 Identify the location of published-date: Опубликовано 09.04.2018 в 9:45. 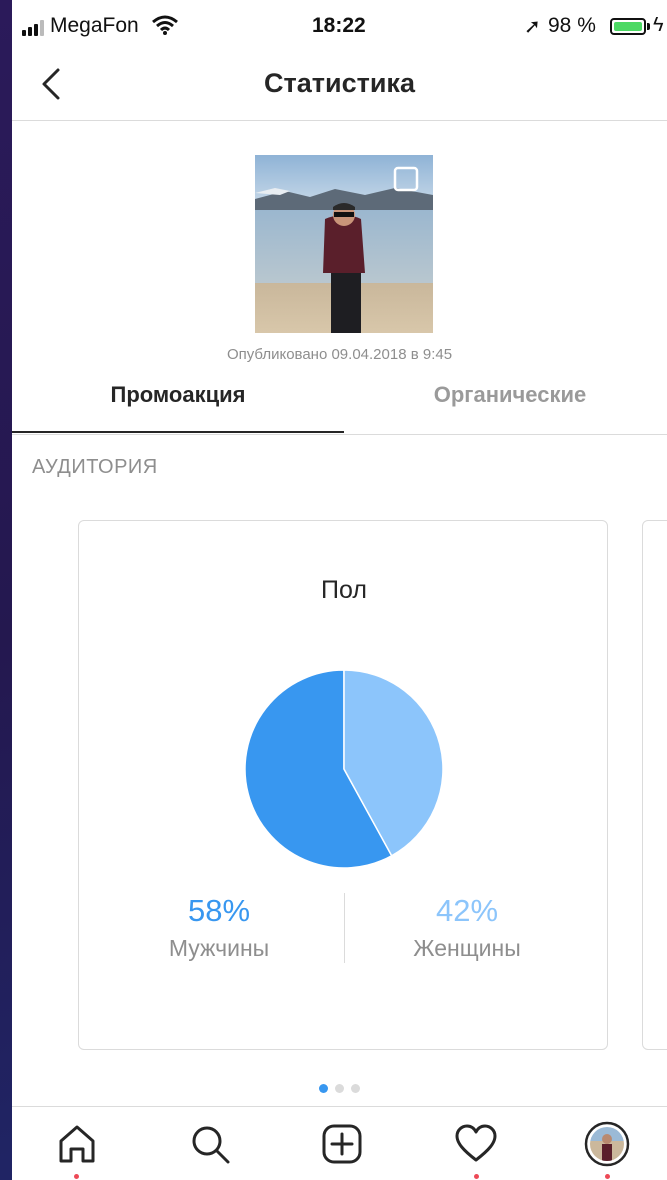
(339, 354).